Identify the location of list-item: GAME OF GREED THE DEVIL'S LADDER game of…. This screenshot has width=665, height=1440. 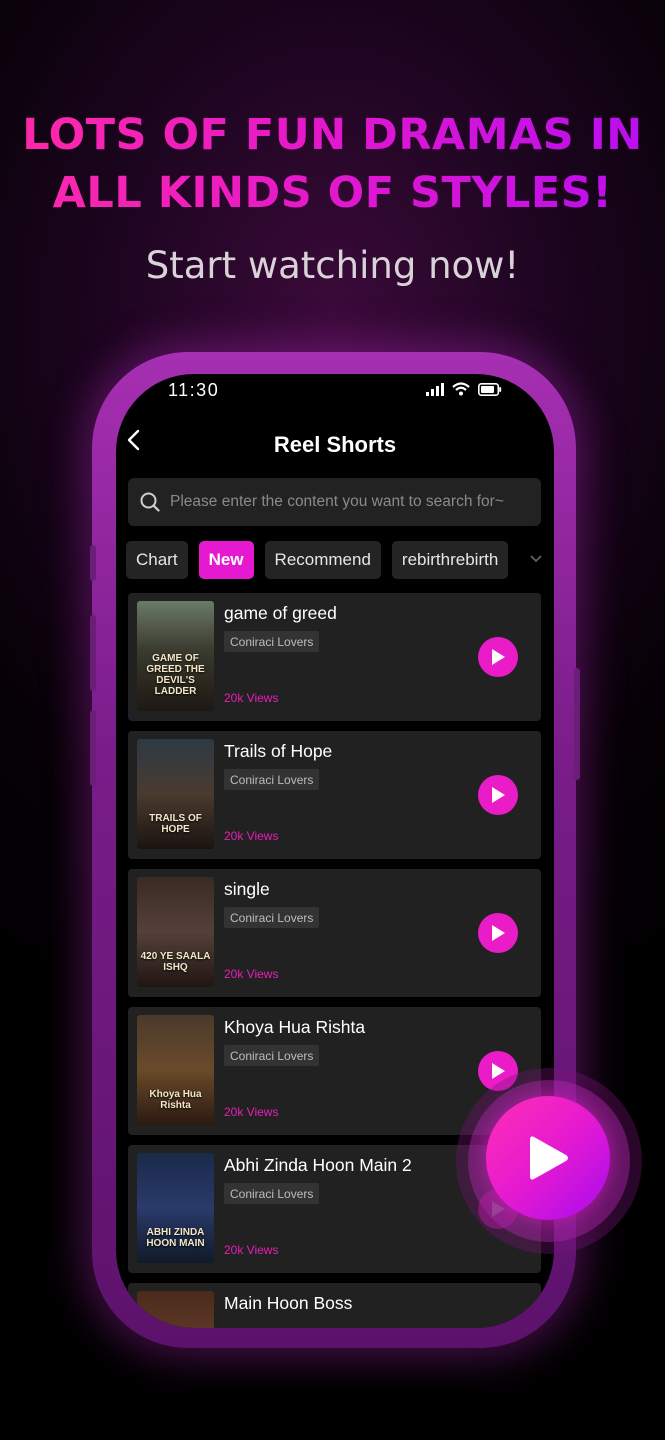
(334, 657).